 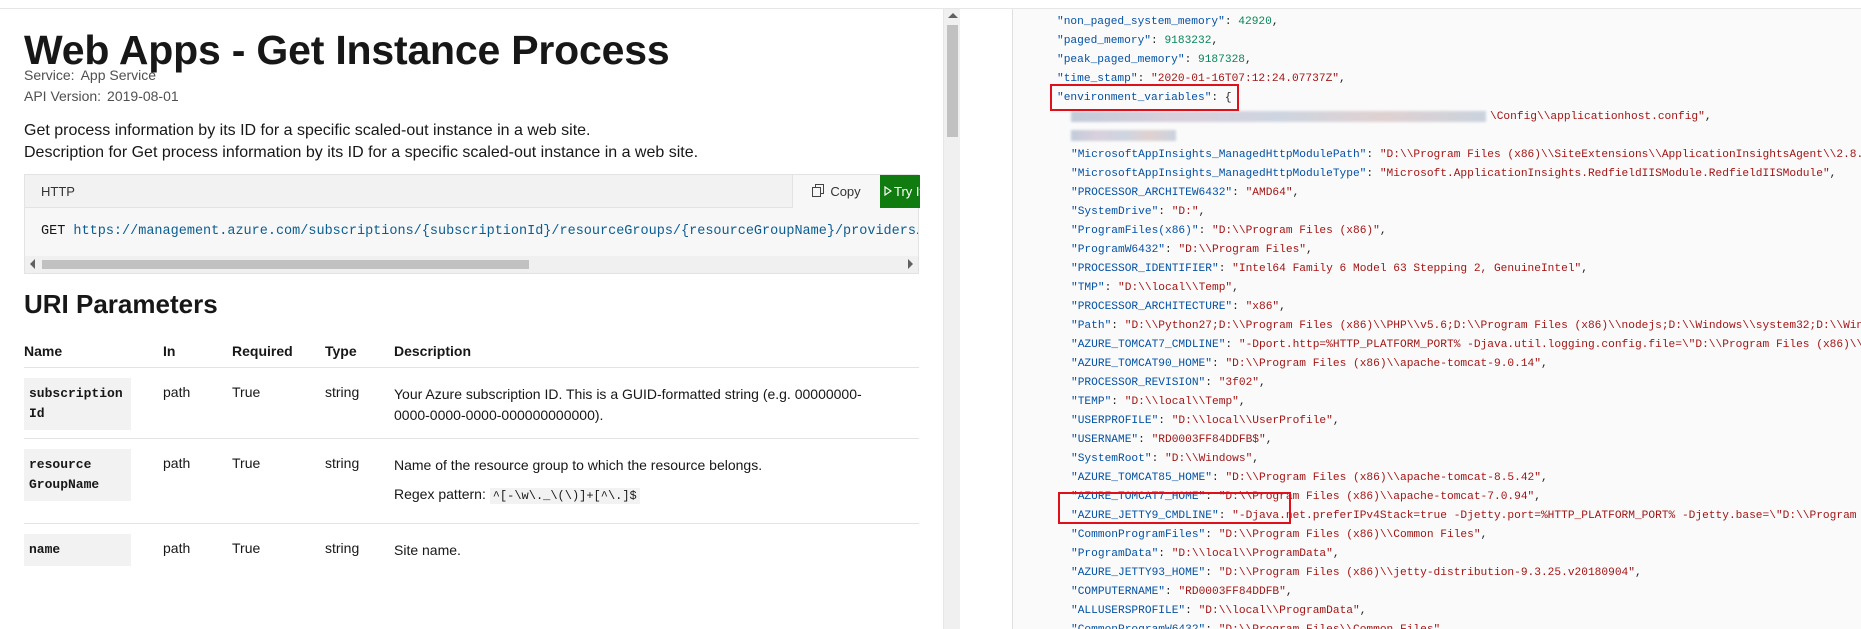 What do you see at coordinates (472, 191) in the screenshot?
I see `code-block-header: HTTP Copy Try It` at bounding box center [472, 191].